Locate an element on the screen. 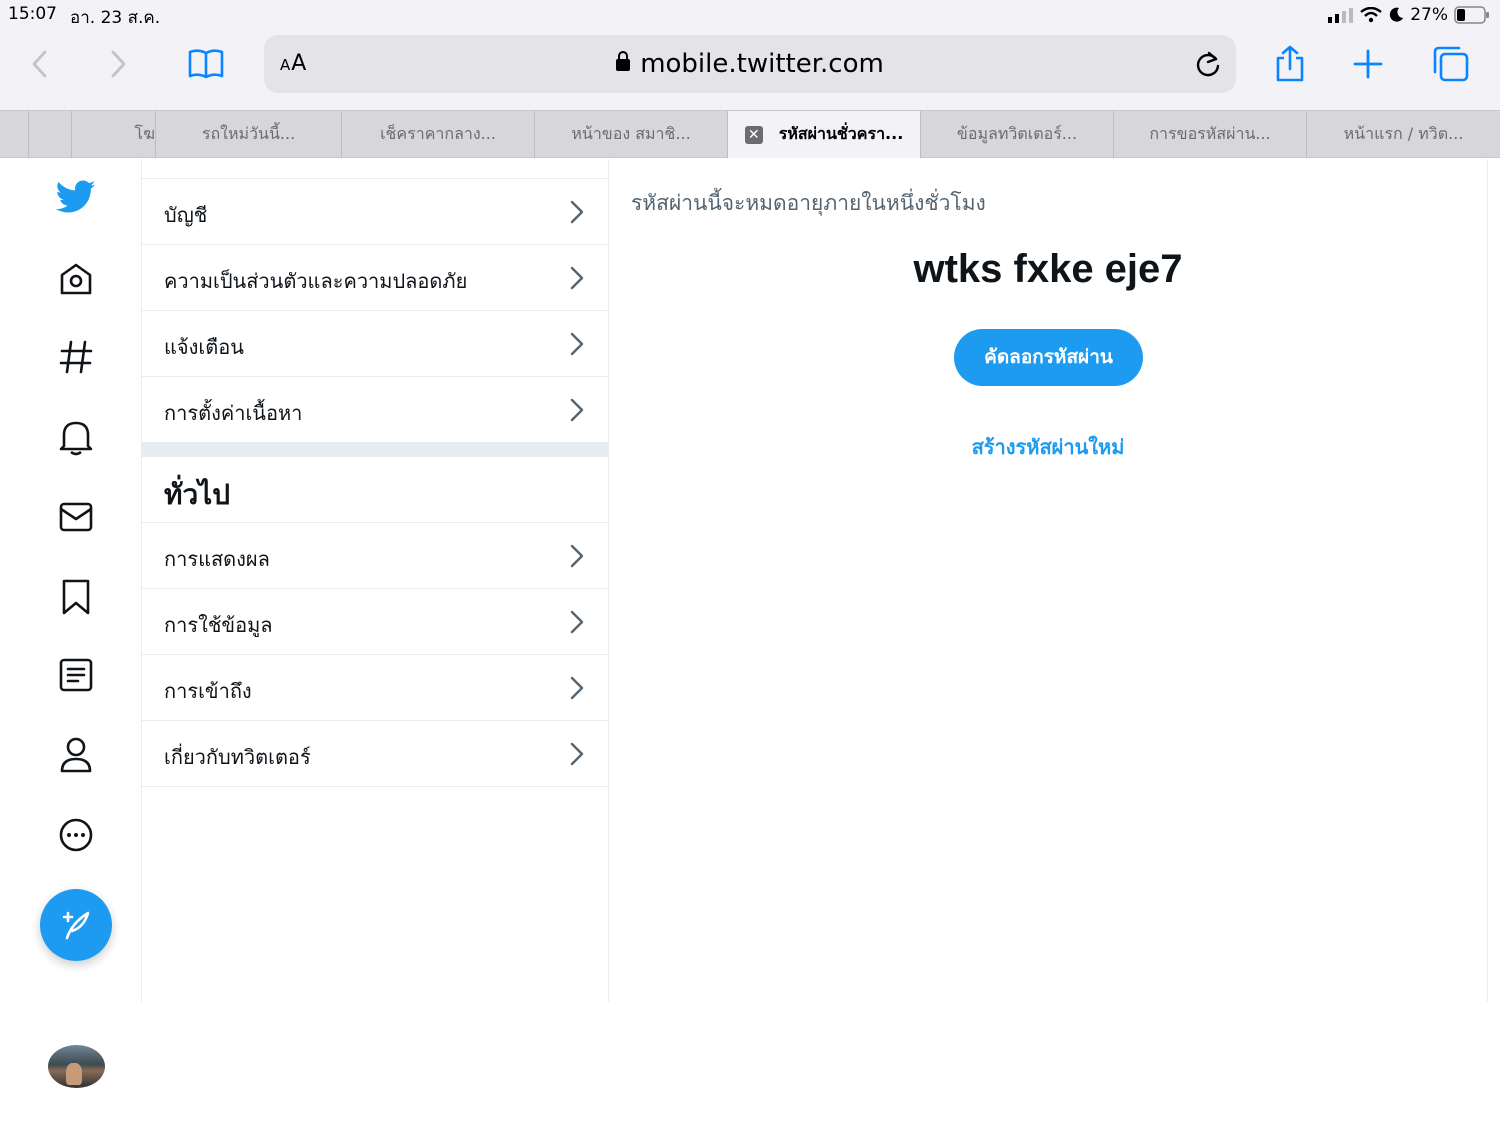 This screenshot has height=1125, width=1500. battery-icon is located at coordinates (1471, 15).